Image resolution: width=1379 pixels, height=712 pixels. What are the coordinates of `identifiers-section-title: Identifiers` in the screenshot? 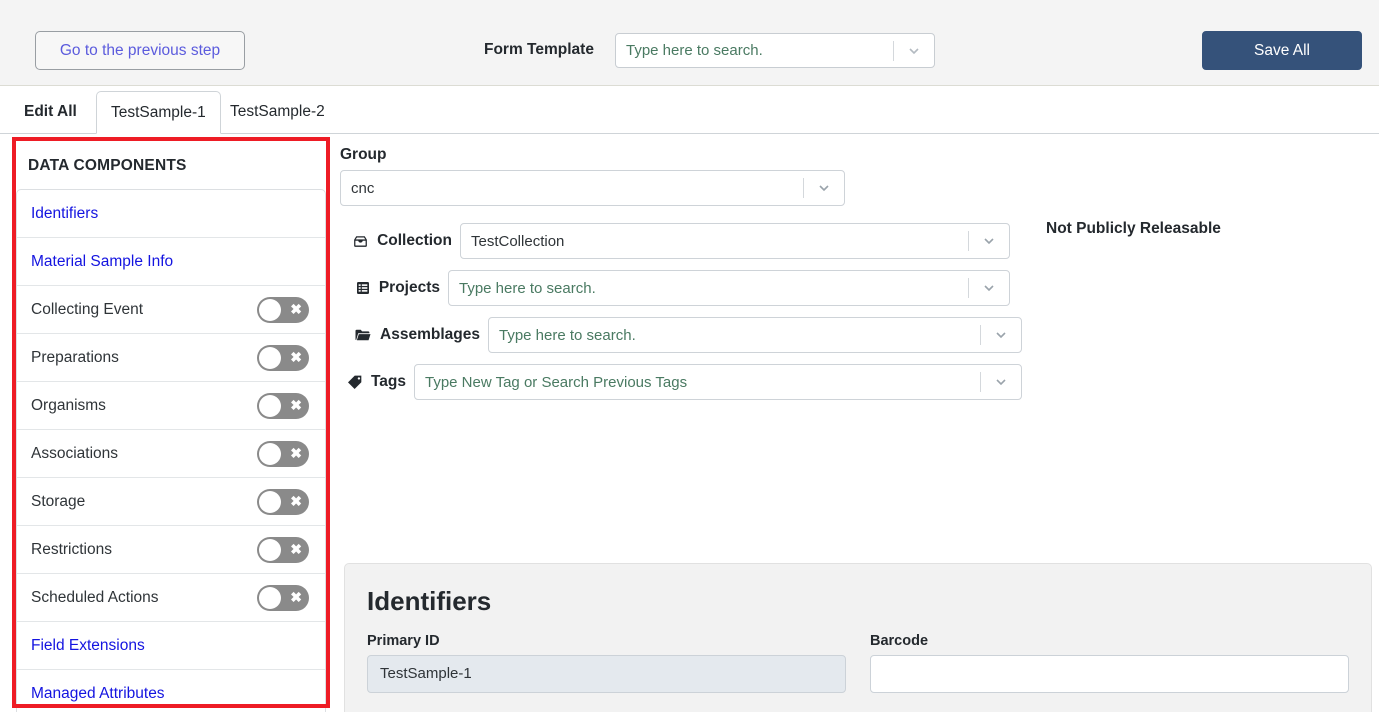 It's located at (429, 601).